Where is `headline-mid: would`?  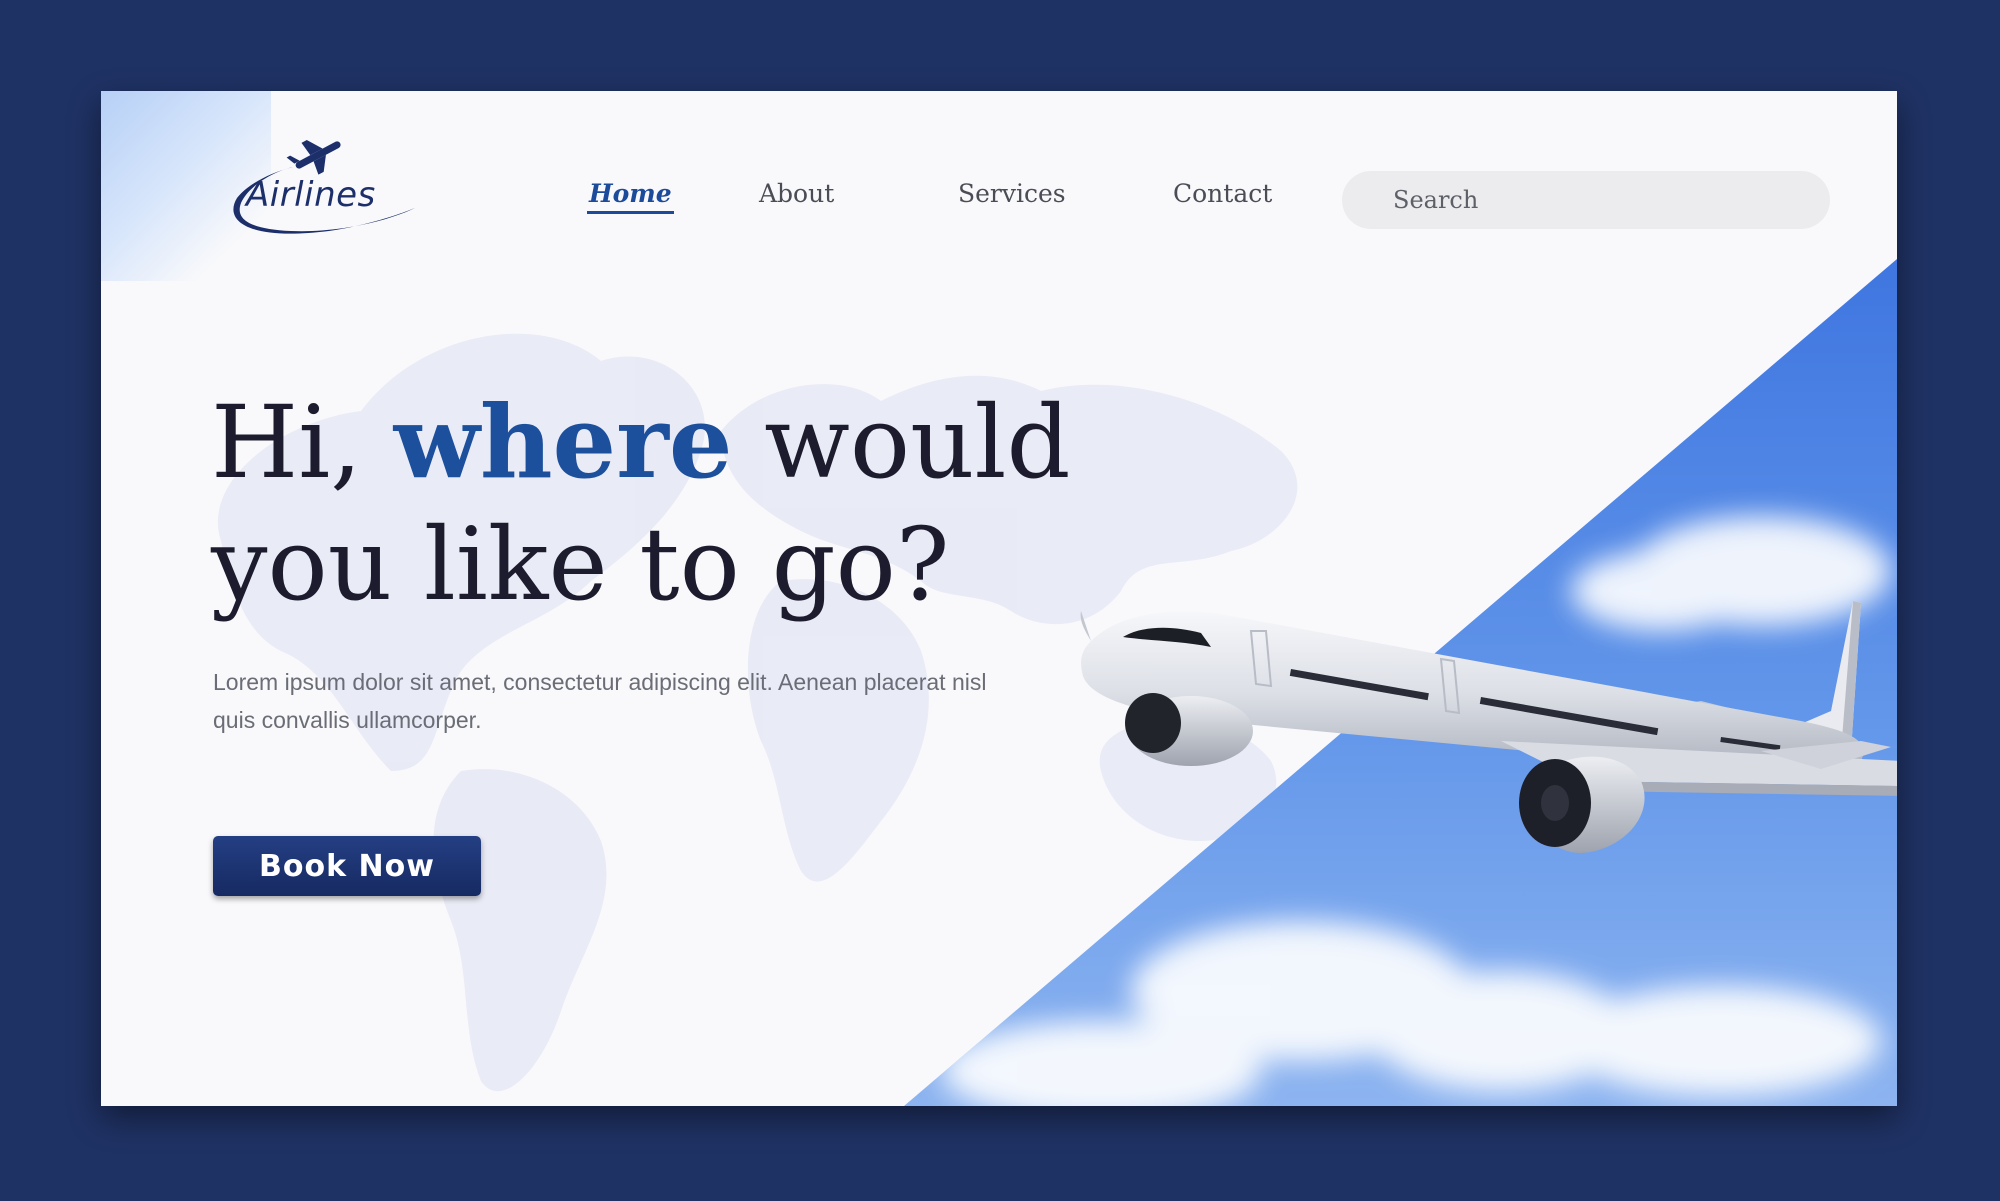
headline-mid: would is located at coordinates (901, 442).